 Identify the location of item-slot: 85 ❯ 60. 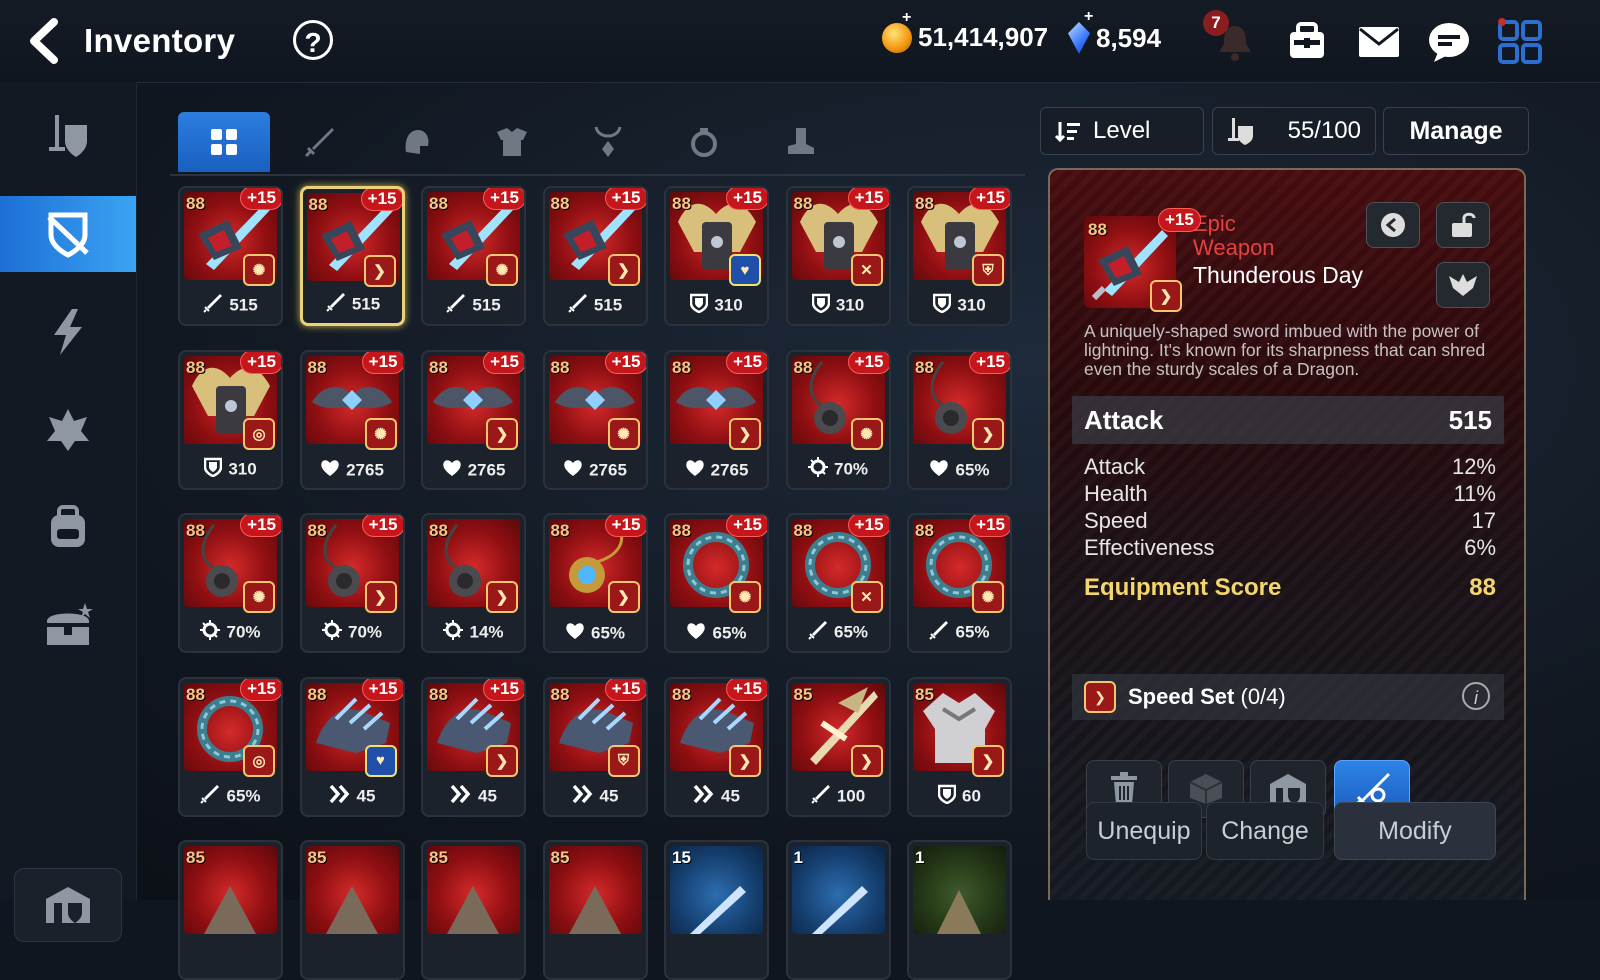
(959, 746).